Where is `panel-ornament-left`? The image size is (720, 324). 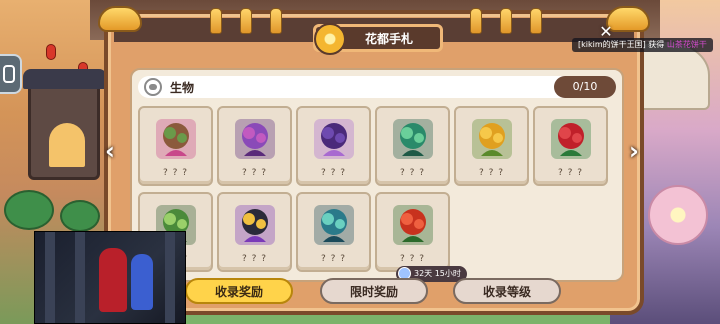 panel-ornament-left is located at coordinates (120, 19).